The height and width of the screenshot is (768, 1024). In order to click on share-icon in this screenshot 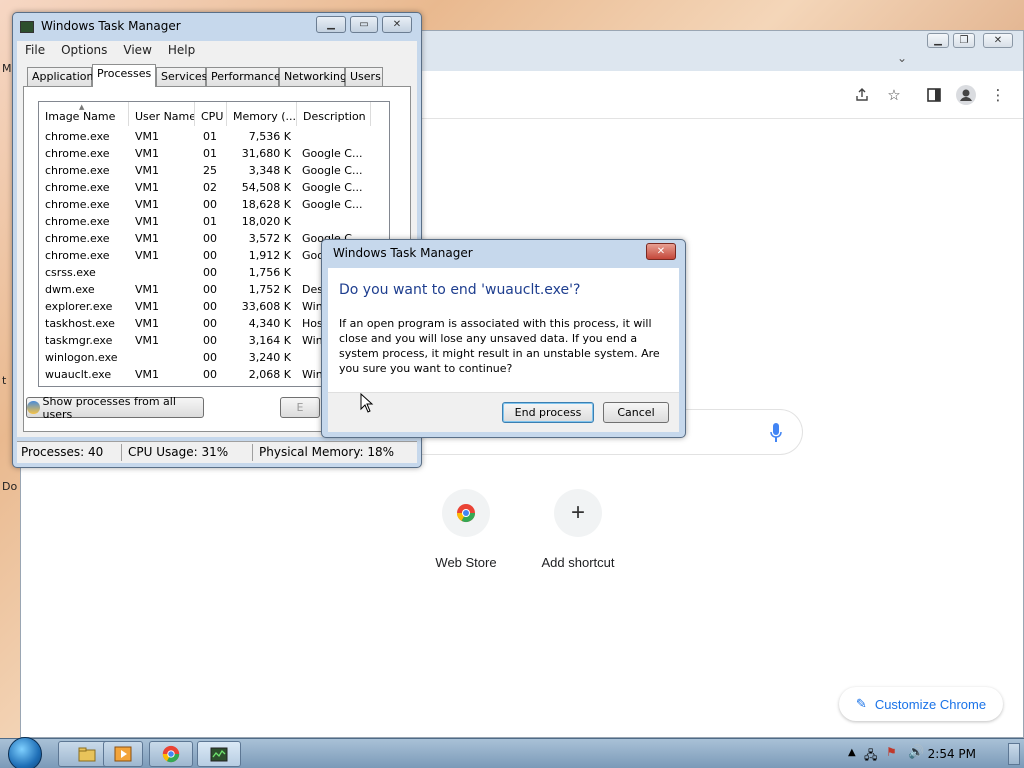, I will do `click(862, 95)`.